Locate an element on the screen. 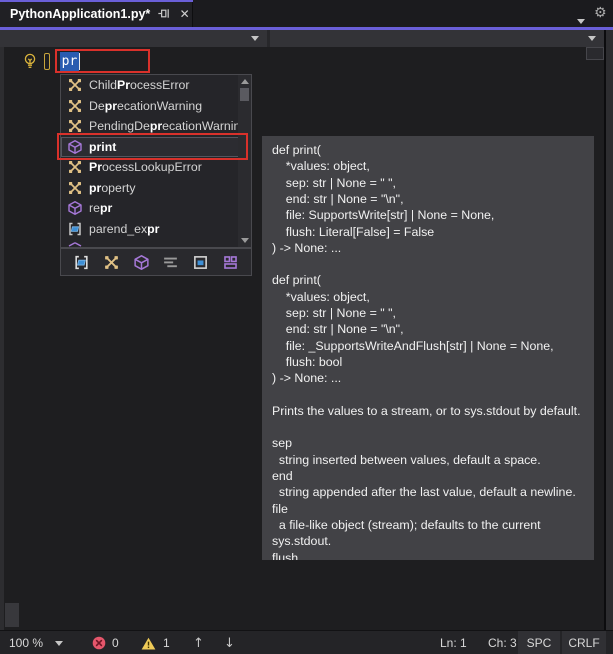 The width and height of the screenshot is (613, 654). keyword-filter-icon is located at coordinates (200, 262).